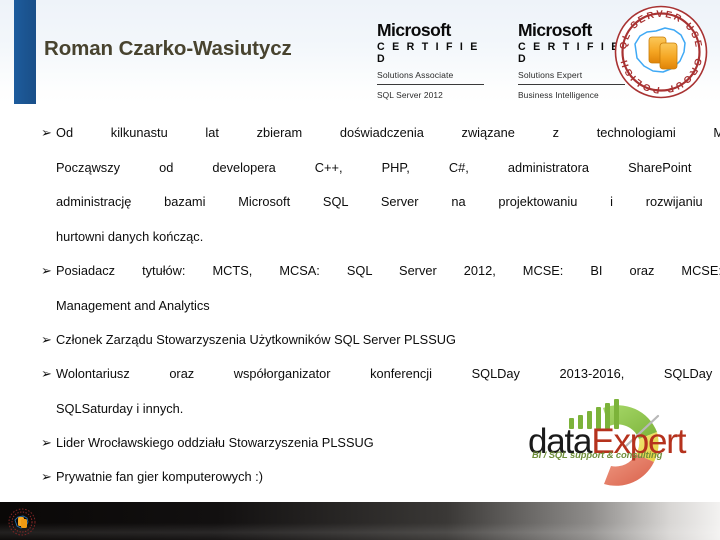  What do you see at coordinates (133, 305) in the screenshot?
I see `bullet-line: Management and Analytics` at bounding box center [133, 305].